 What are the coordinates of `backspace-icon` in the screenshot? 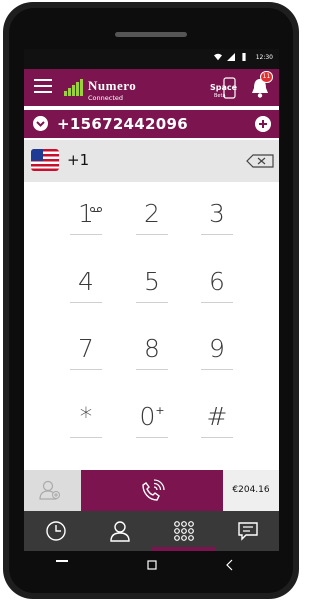 It's located at (260, 161).